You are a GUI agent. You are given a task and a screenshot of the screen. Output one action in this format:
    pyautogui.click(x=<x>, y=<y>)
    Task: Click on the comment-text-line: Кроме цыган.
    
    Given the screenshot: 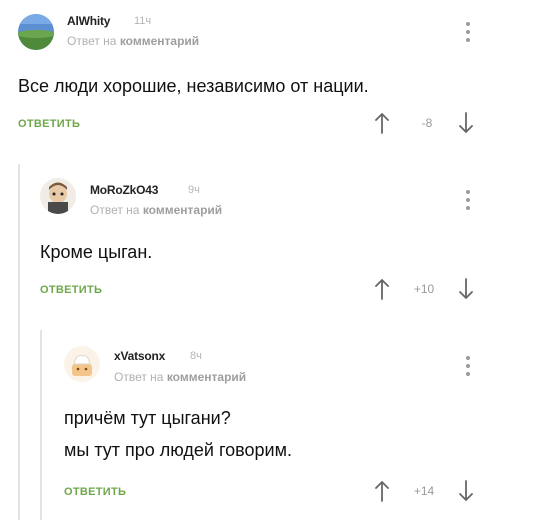 What is the action you would take?
    pyautogui.click(x=96, y=252)
    